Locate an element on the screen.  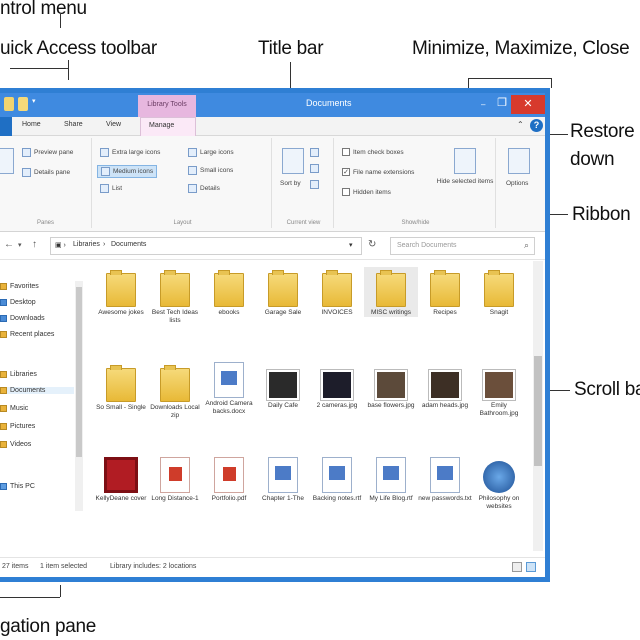
tab-manage: Manage is located at coordinates (168, 126).